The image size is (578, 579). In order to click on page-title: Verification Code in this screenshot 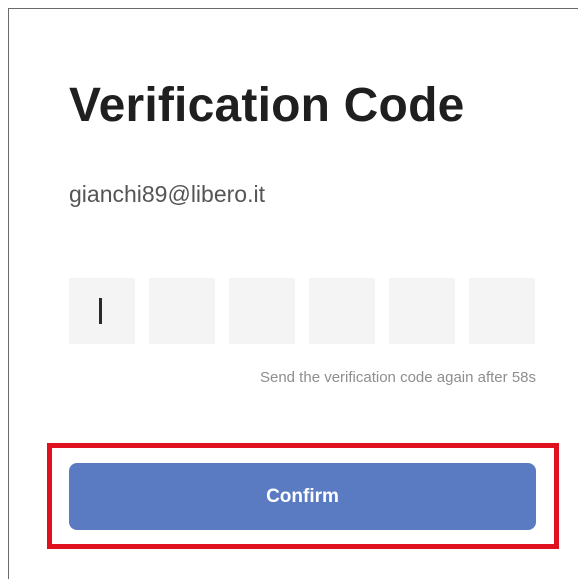, I will do `click(267, 105)`.